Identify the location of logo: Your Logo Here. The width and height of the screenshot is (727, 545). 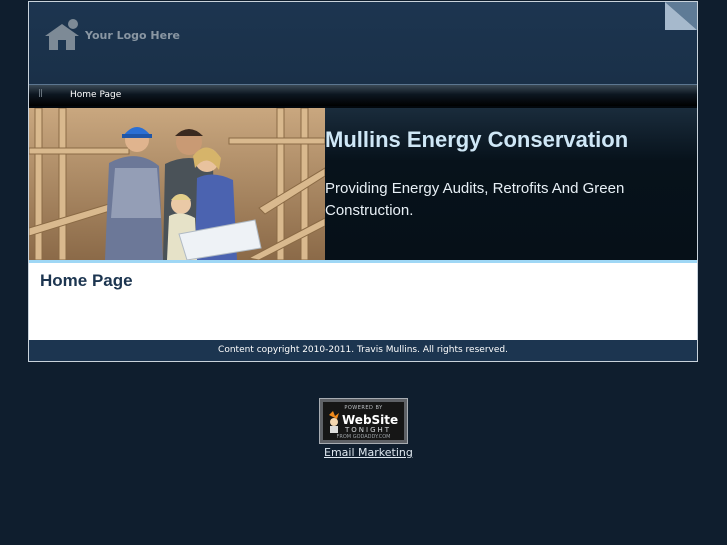
(111, 35).